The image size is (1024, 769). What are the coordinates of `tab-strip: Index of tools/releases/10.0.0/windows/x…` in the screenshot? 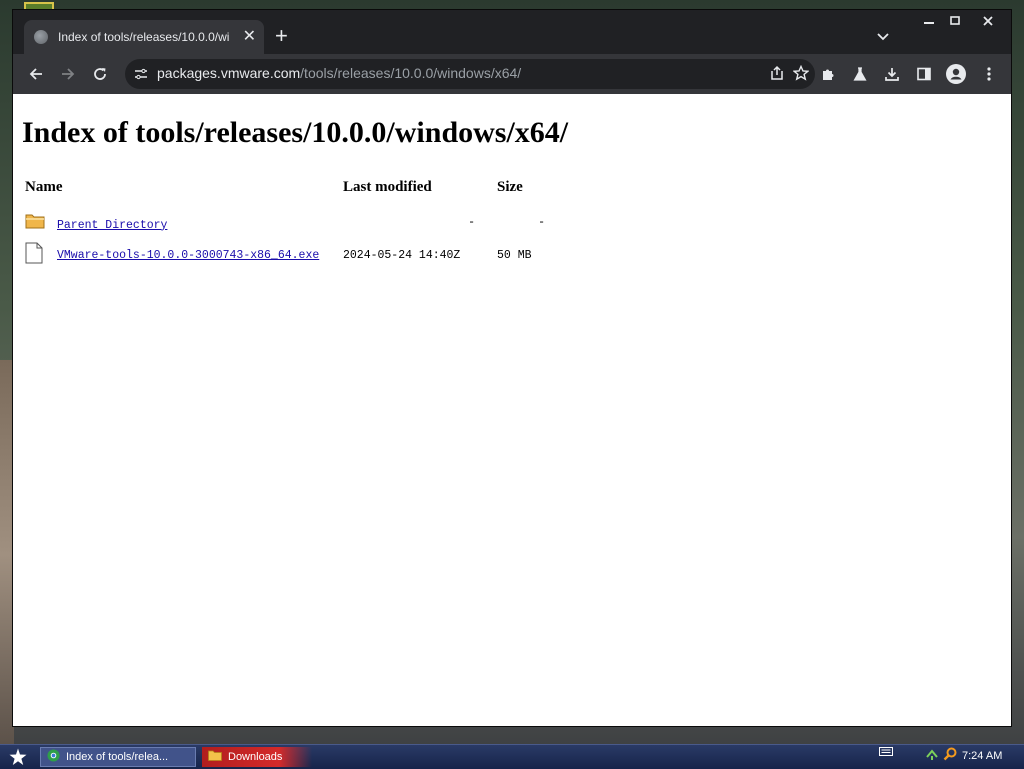 It's located at (512, 32).